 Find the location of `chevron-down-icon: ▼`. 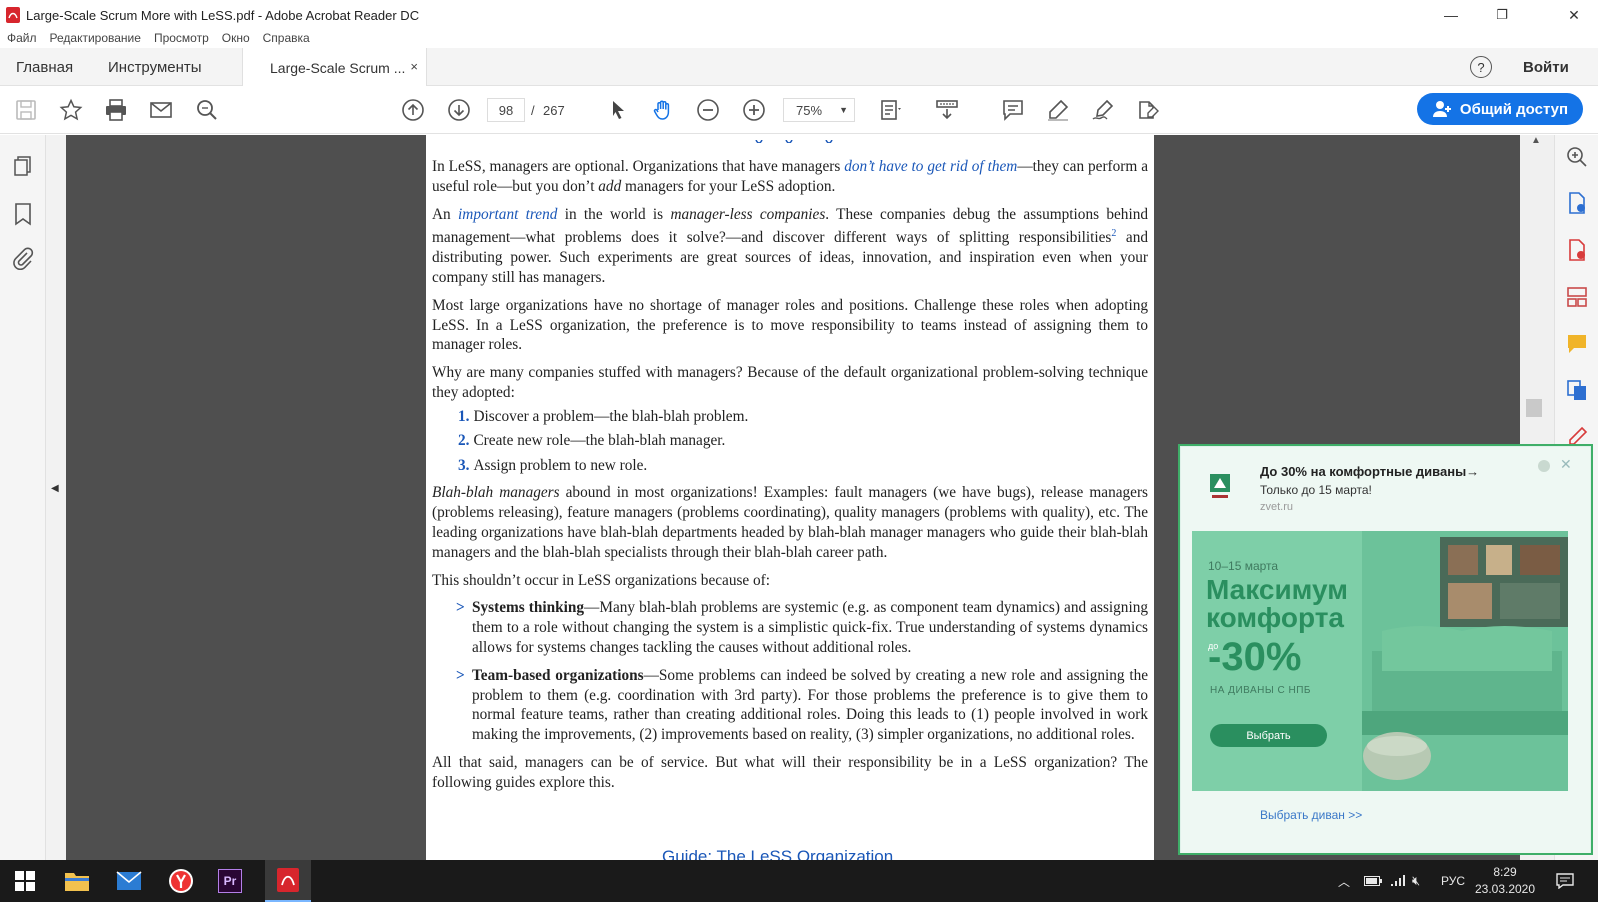

chevron-down-icon: ▼ is located at coordinates (843, 110).